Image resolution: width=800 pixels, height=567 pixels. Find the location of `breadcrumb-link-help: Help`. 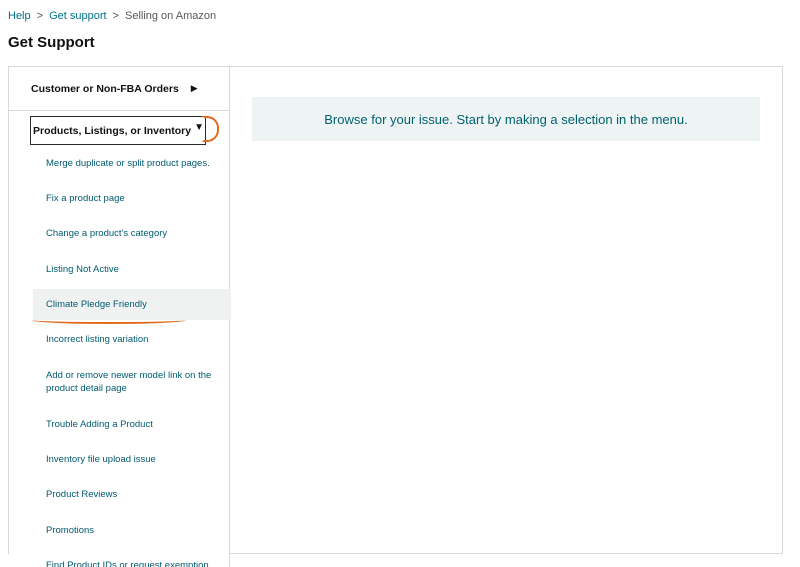

breadcrumb-link-help: Help is located at coordinates (19, 16).